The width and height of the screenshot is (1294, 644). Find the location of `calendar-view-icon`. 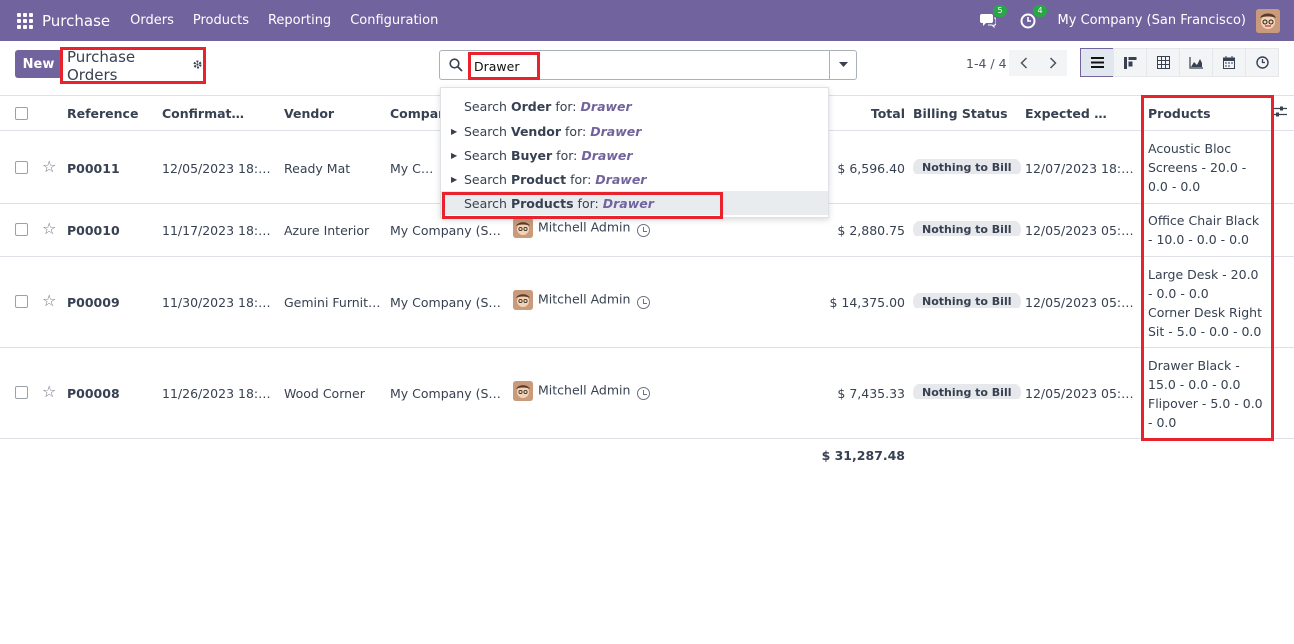

calendar-view-icon is located at coordinates (1229, 62).